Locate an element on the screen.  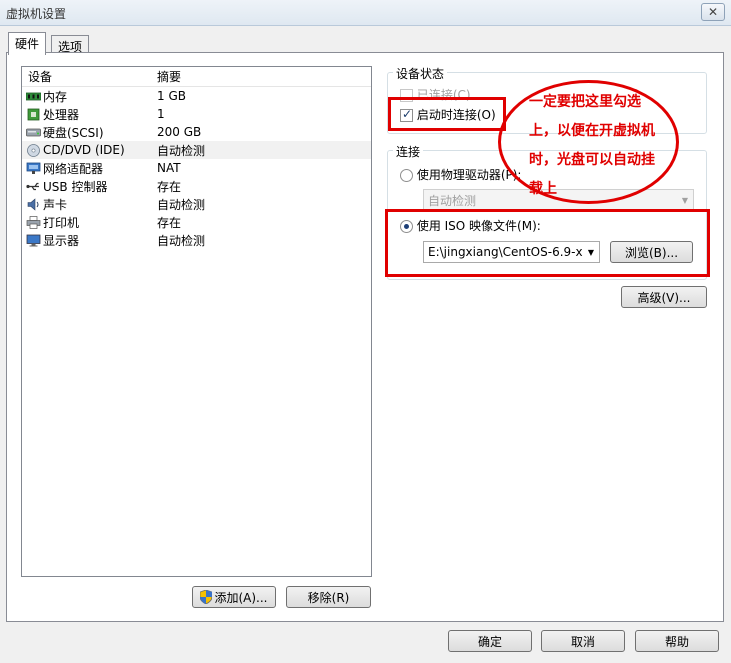
column-header-device: 设备 is located at coordinates (89, 76).